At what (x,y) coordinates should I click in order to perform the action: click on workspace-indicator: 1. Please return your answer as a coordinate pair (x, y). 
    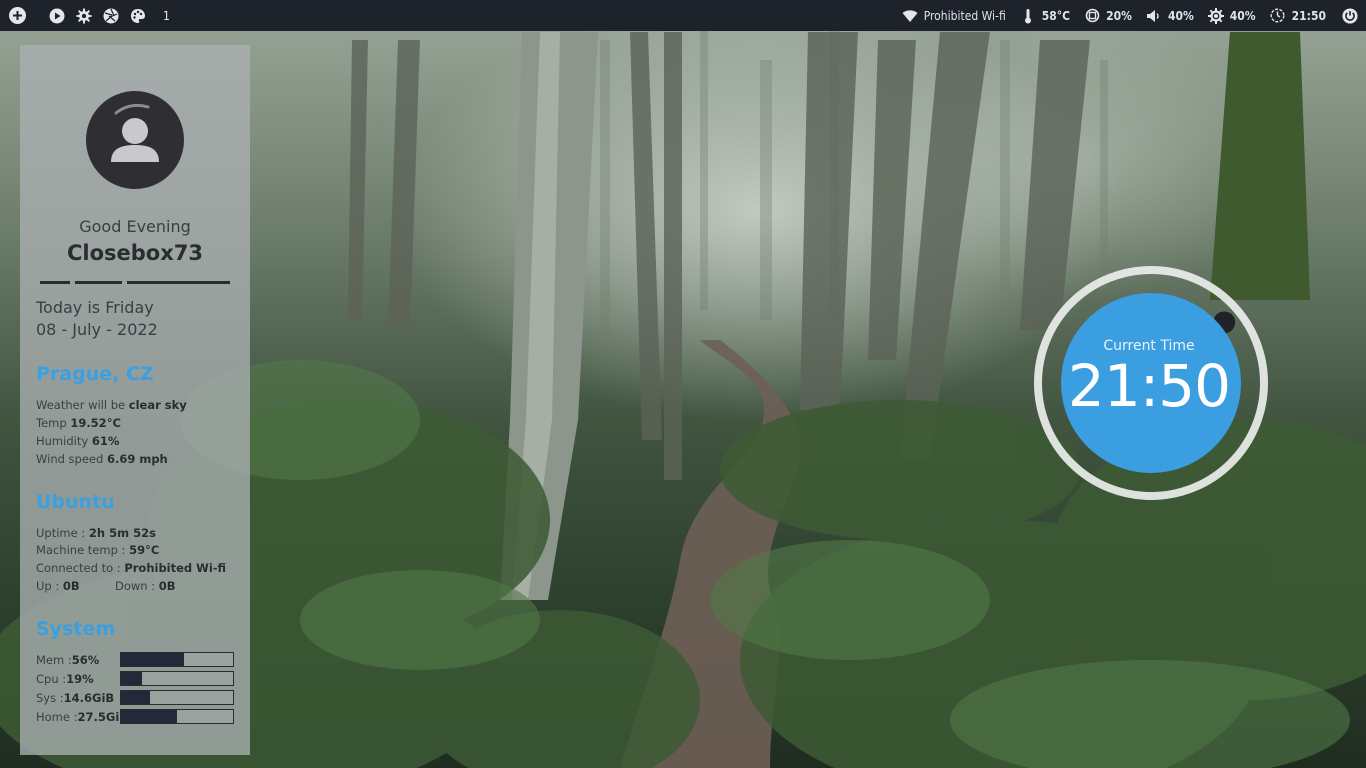
    Looking at the image, I should click on (166, 16).